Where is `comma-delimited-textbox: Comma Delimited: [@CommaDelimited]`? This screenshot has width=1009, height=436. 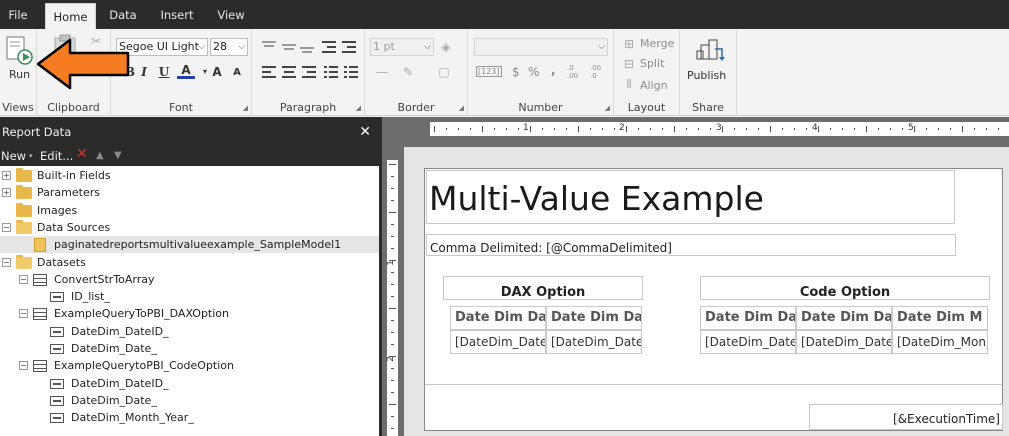 comma-delimited-textbox: Comma Delimited: [@CommaDelimited] is located at coordinates (691, 245).